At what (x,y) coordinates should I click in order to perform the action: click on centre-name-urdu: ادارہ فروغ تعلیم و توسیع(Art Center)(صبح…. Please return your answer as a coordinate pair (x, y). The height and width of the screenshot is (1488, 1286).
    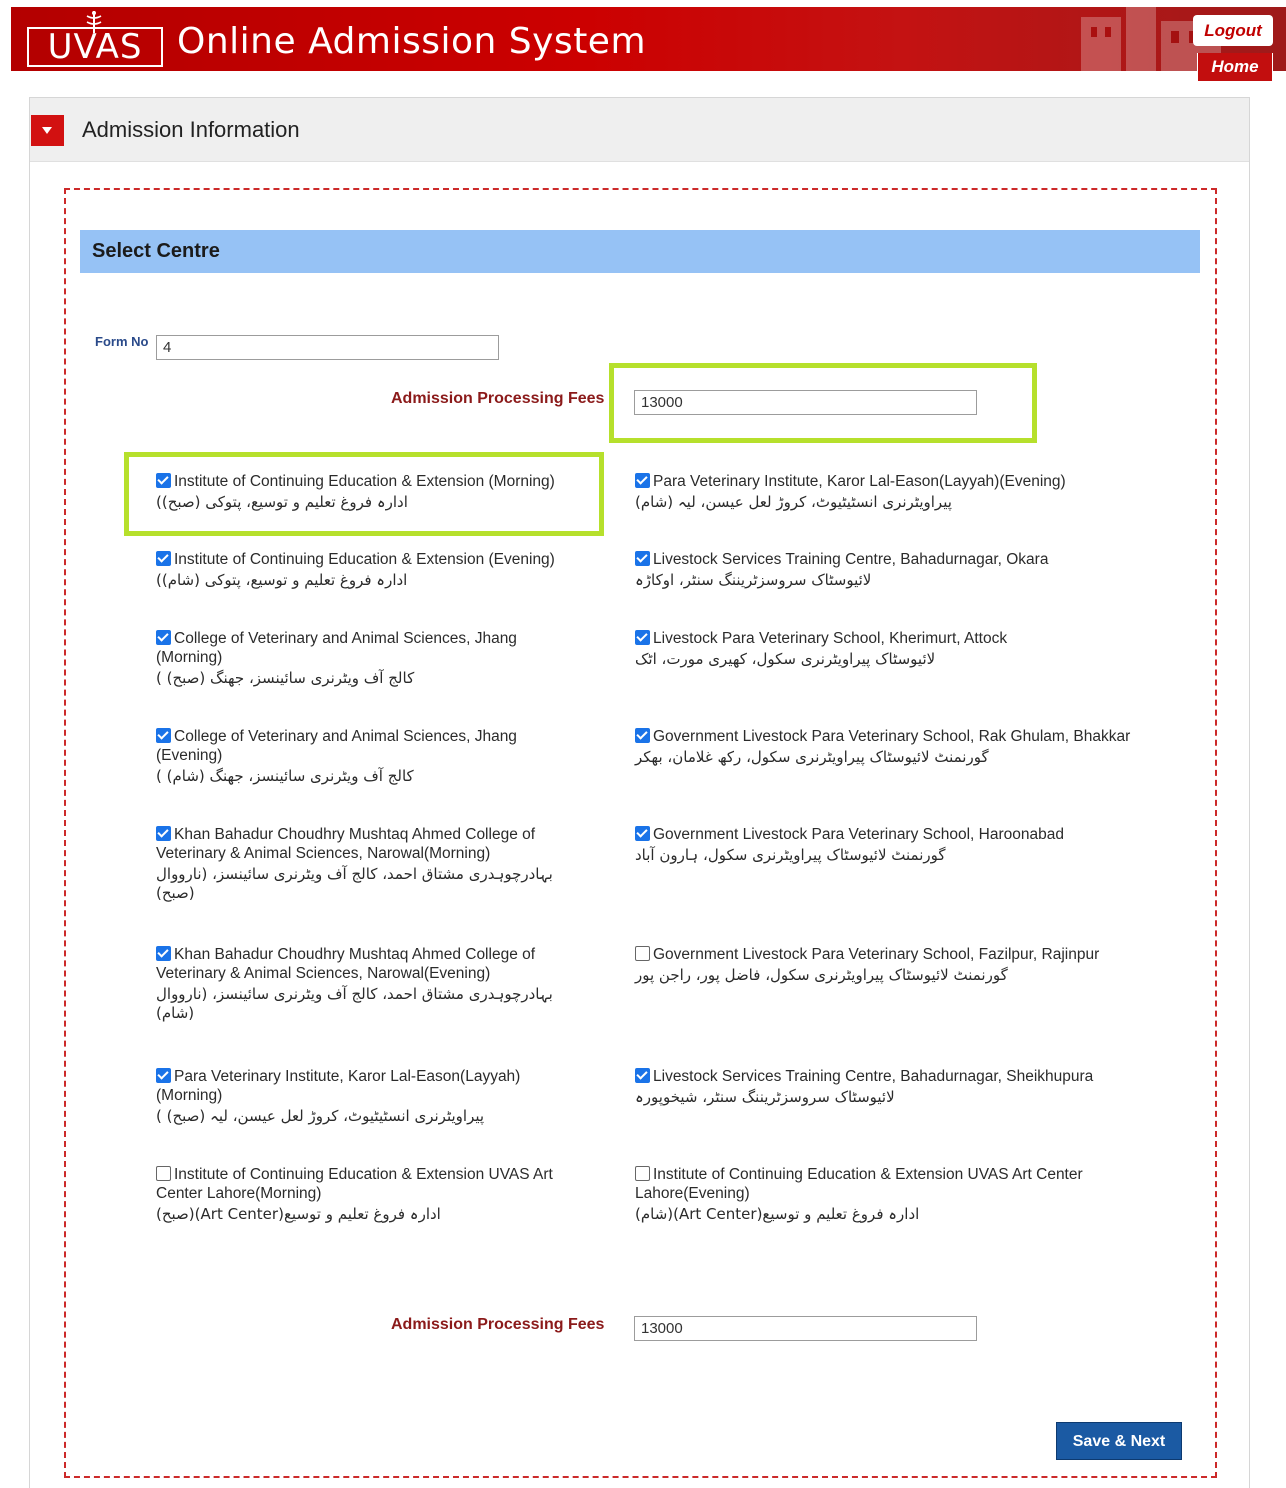
    Looking at the image, I should click on (298, 1214).